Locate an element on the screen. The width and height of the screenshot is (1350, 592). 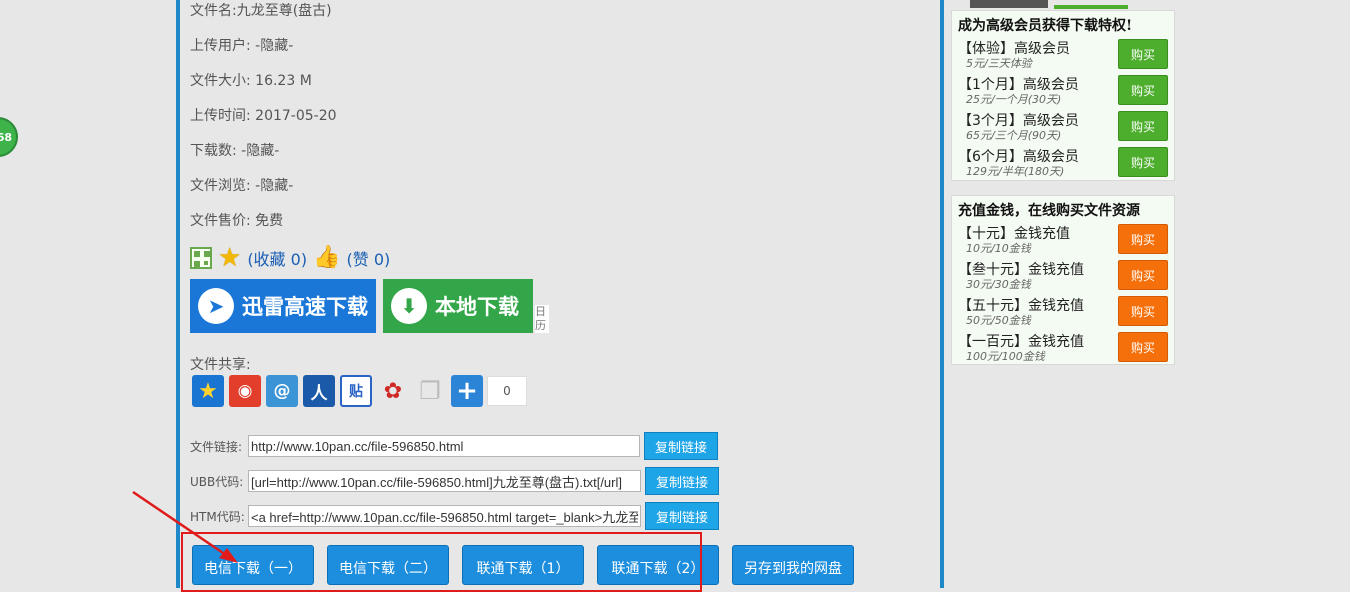
floating-counter-badge: 68 is located at coordinates (9, 137).